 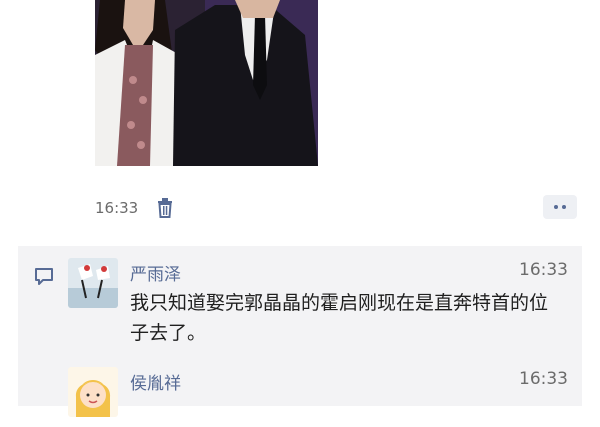 What do you see at coordinates (339, 318) in the screenshot?
I see `comment-text: 我只知道娶完郭晶晶的霍启刚现在是直奔特首的位子去了。` at bounding box center [339, 318].